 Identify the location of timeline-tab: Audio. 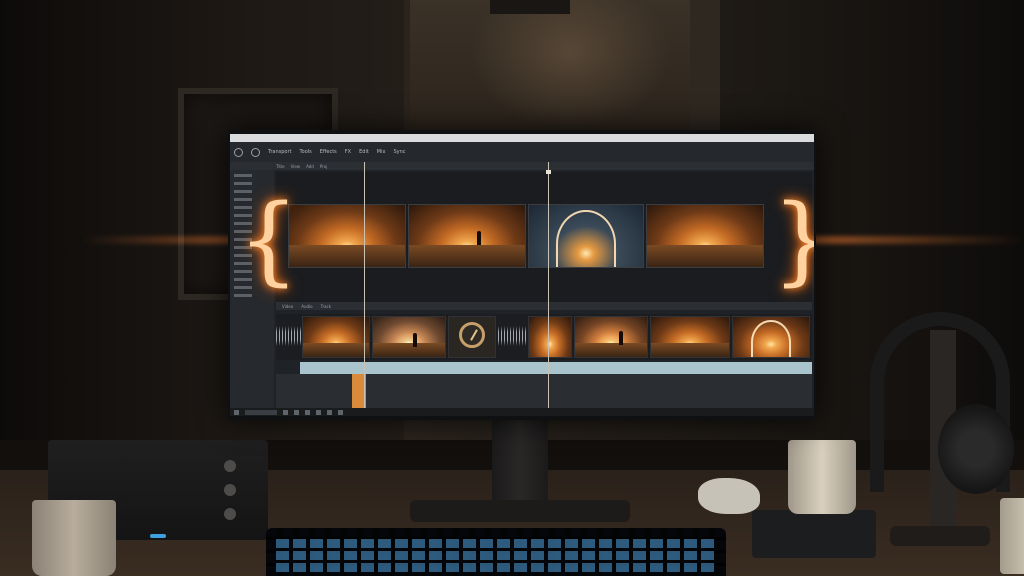
(306, 306).